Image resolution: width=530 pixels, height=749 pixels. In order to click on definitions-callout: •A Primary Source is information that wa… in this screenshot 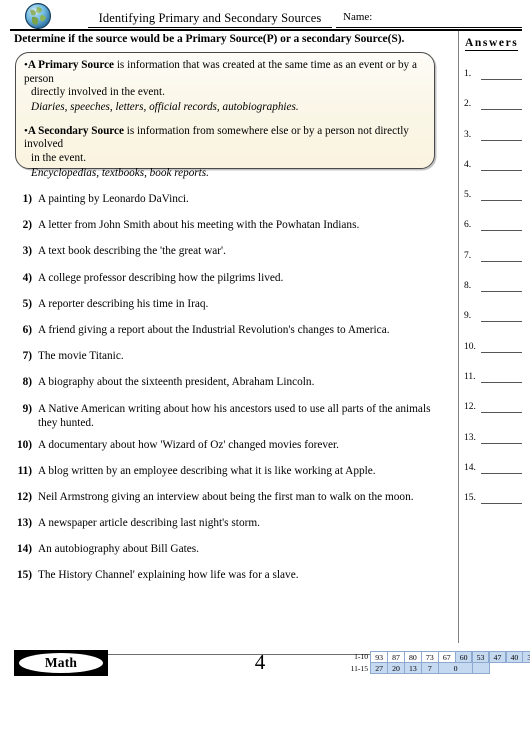, I will do `click(225, 115)`.